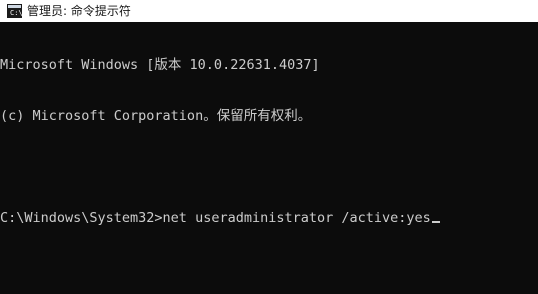  I want to click on cmd-icon-glyph: C:\, so click(16, 13).